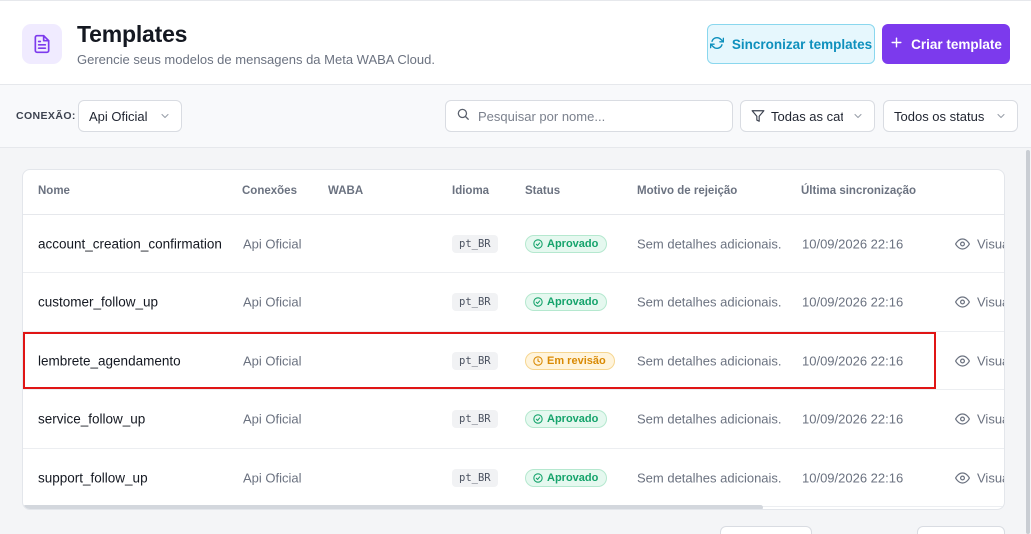 Image resolution: width=1031 pixels, height=534 pixels. Describe the element at coordinates (758, 116) in the screenshot. I see `filter-icon` at that location.